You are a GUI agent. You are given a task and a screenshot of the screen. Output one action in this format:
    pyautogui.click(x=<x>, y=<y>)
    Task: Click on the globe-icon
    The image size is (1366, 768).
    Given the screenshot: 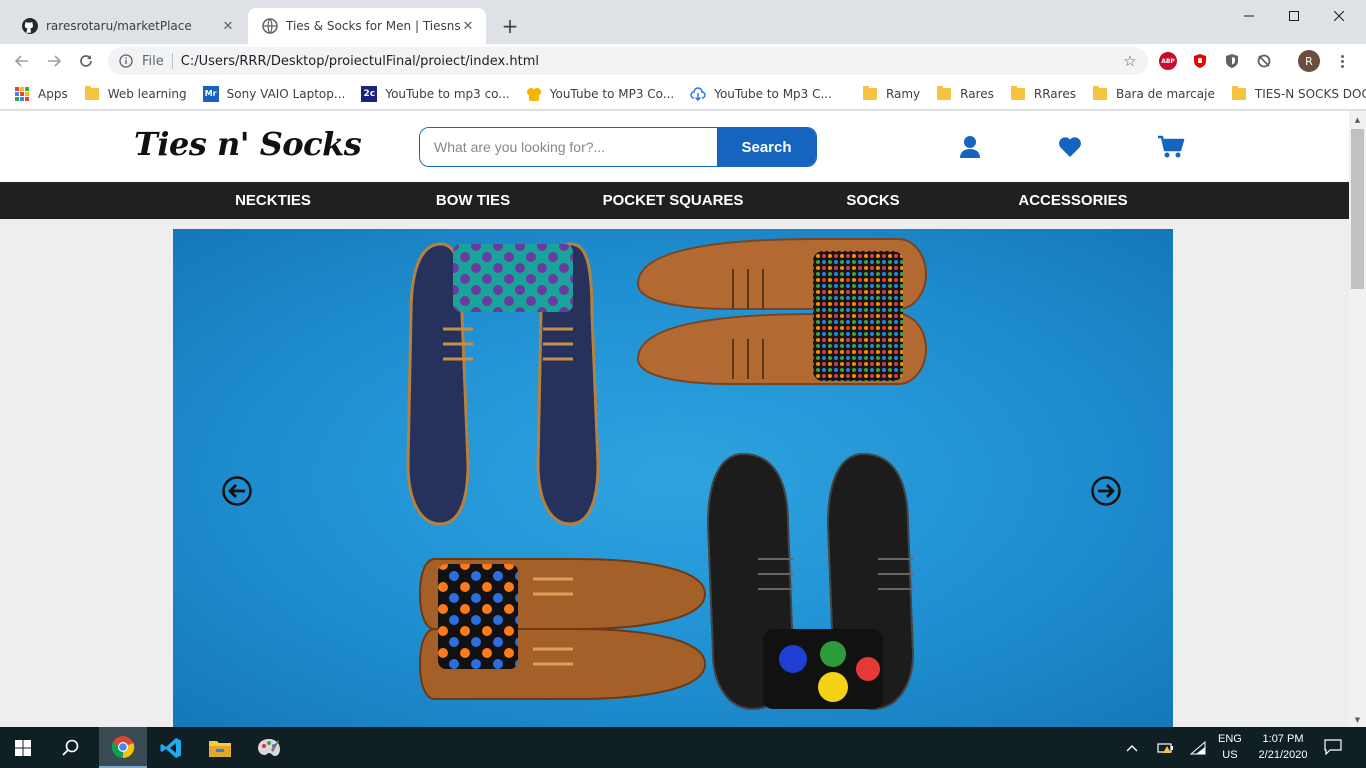 What is the action you would take?
    pyautogui.click(x=270, y=26)
    